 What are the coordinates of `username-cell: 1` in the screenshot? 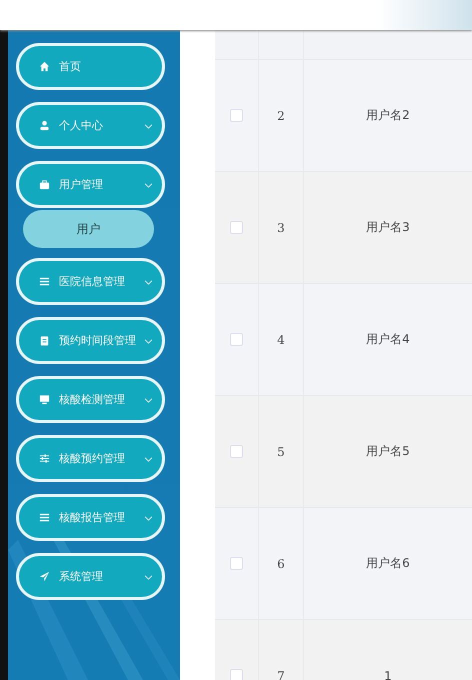 It's located at (388, 674).